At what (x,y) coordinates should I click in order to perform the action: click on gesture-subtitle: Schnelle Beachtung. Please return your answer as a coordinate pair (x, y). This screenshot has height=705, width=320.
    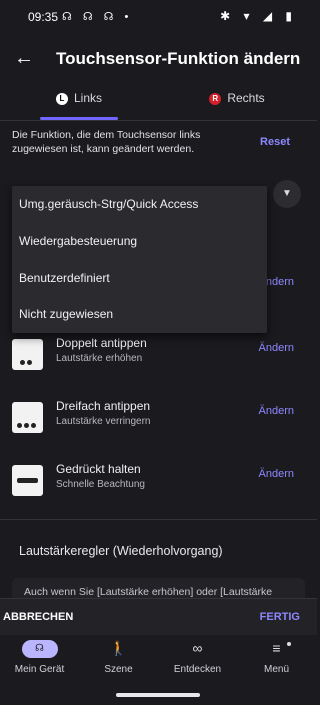
    Looking at the image, I should click on (100, 484).